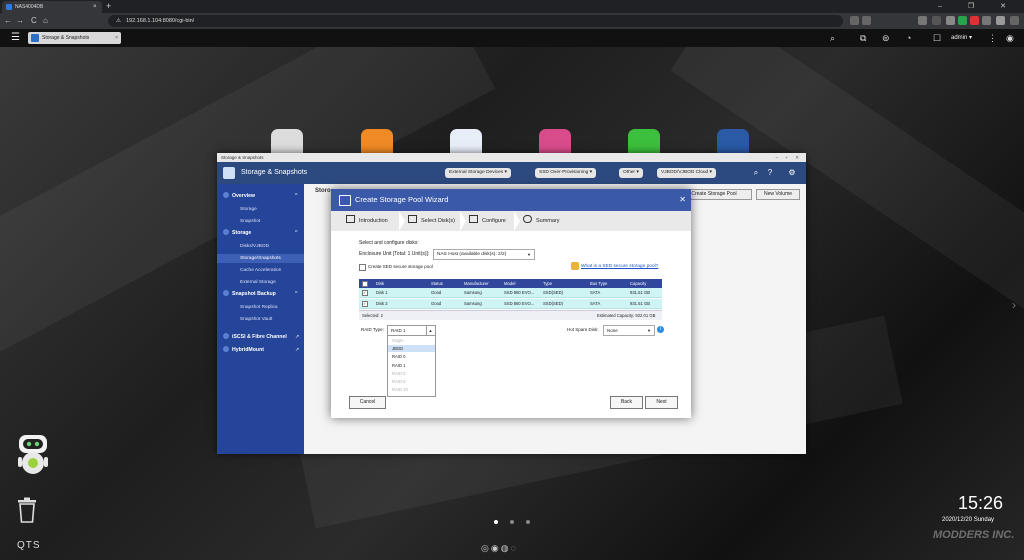  Describe the element at coordinates (365, 284) in the screenshot. I see `select-all-checkbox` at that location.